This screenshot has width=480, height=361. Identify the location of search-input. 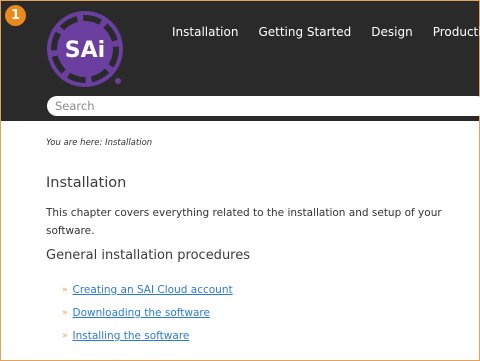
(255, 106).